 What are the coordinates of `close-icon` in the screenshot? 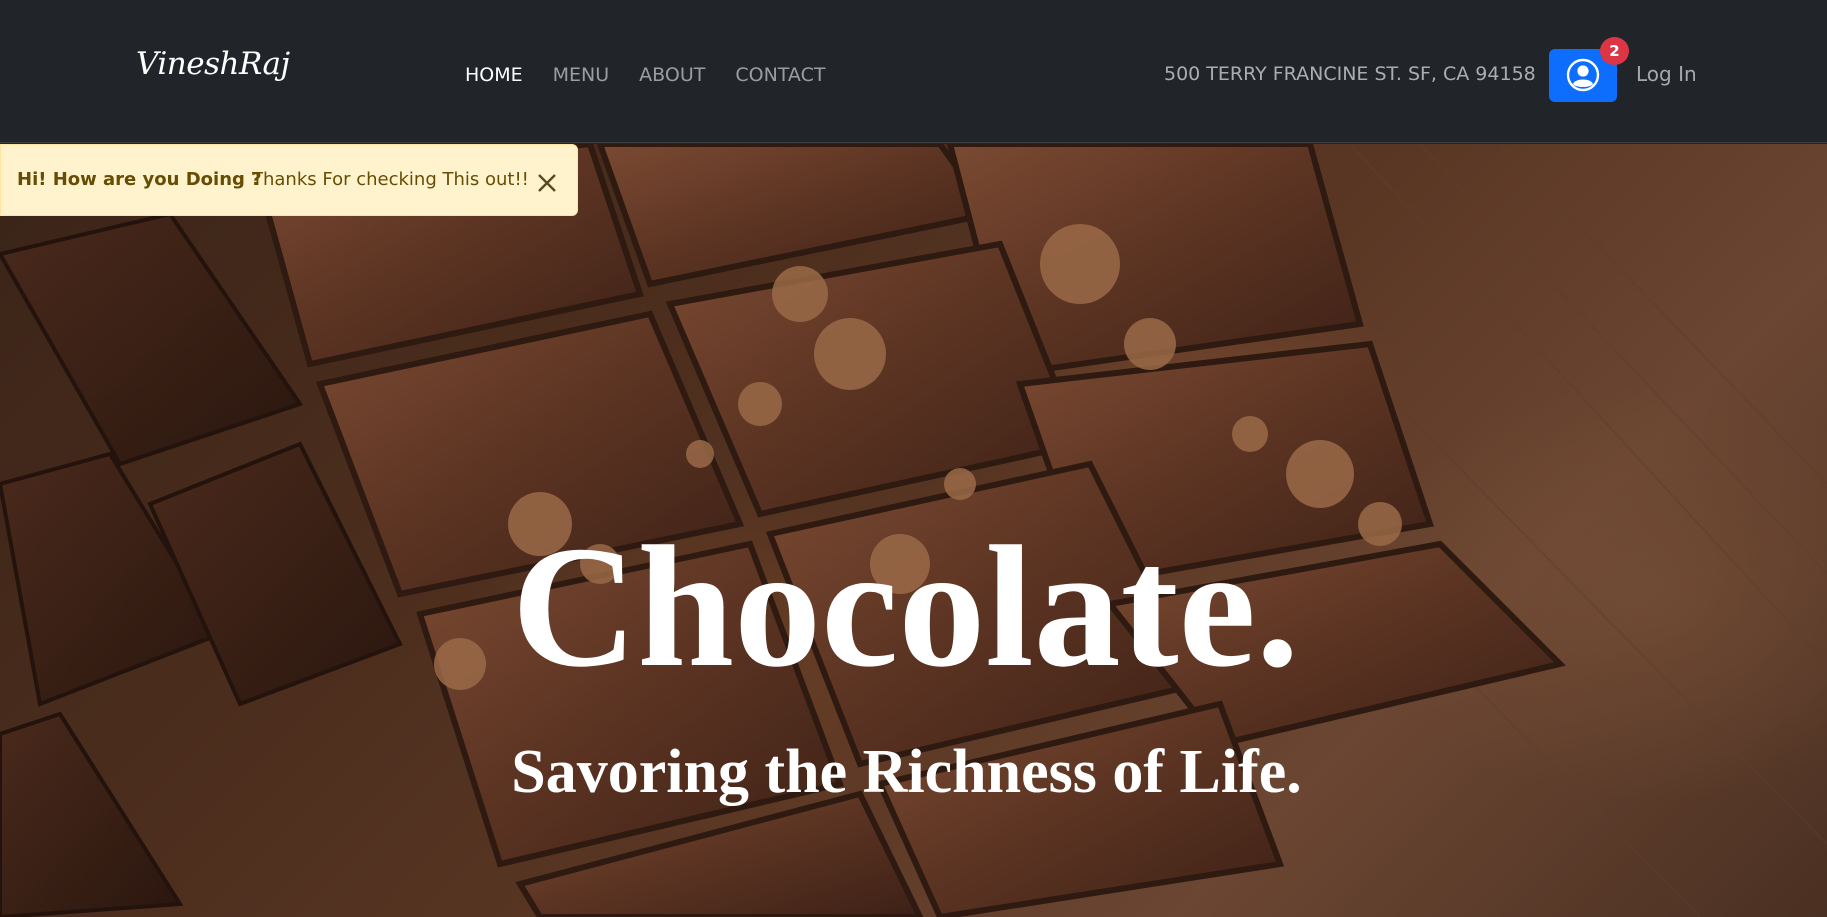 It's located at (547, 183).